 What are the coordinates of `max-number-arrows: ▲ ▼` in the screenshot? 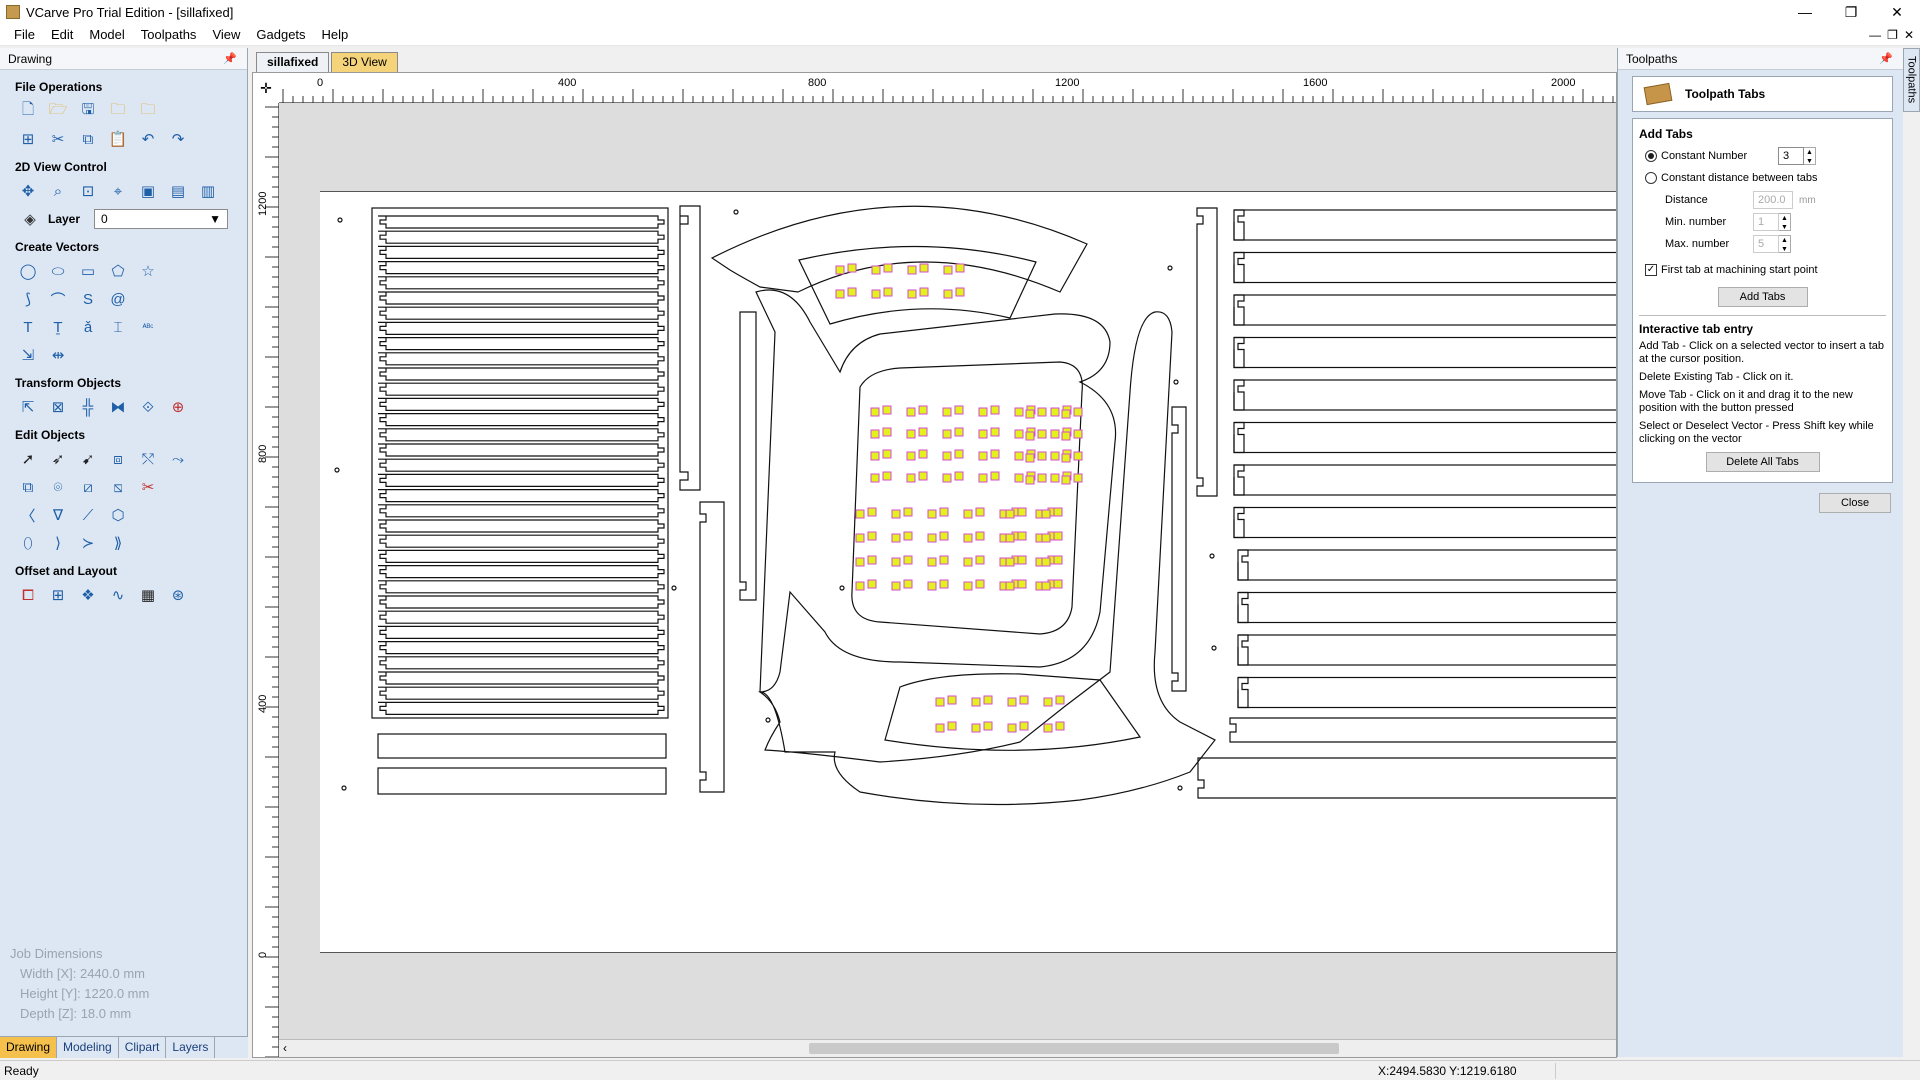 It's located at (1785, 244).